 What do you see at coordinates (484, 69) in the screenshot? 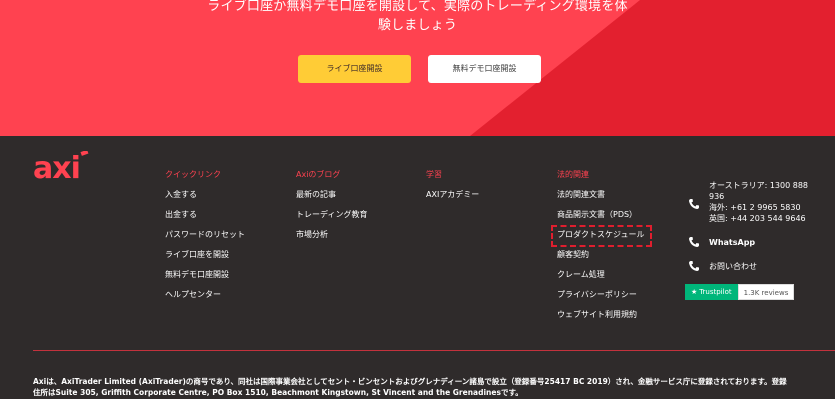
I see `open-demo-account-button: 無料デモ口座開設` at bounding box center [484, 69].